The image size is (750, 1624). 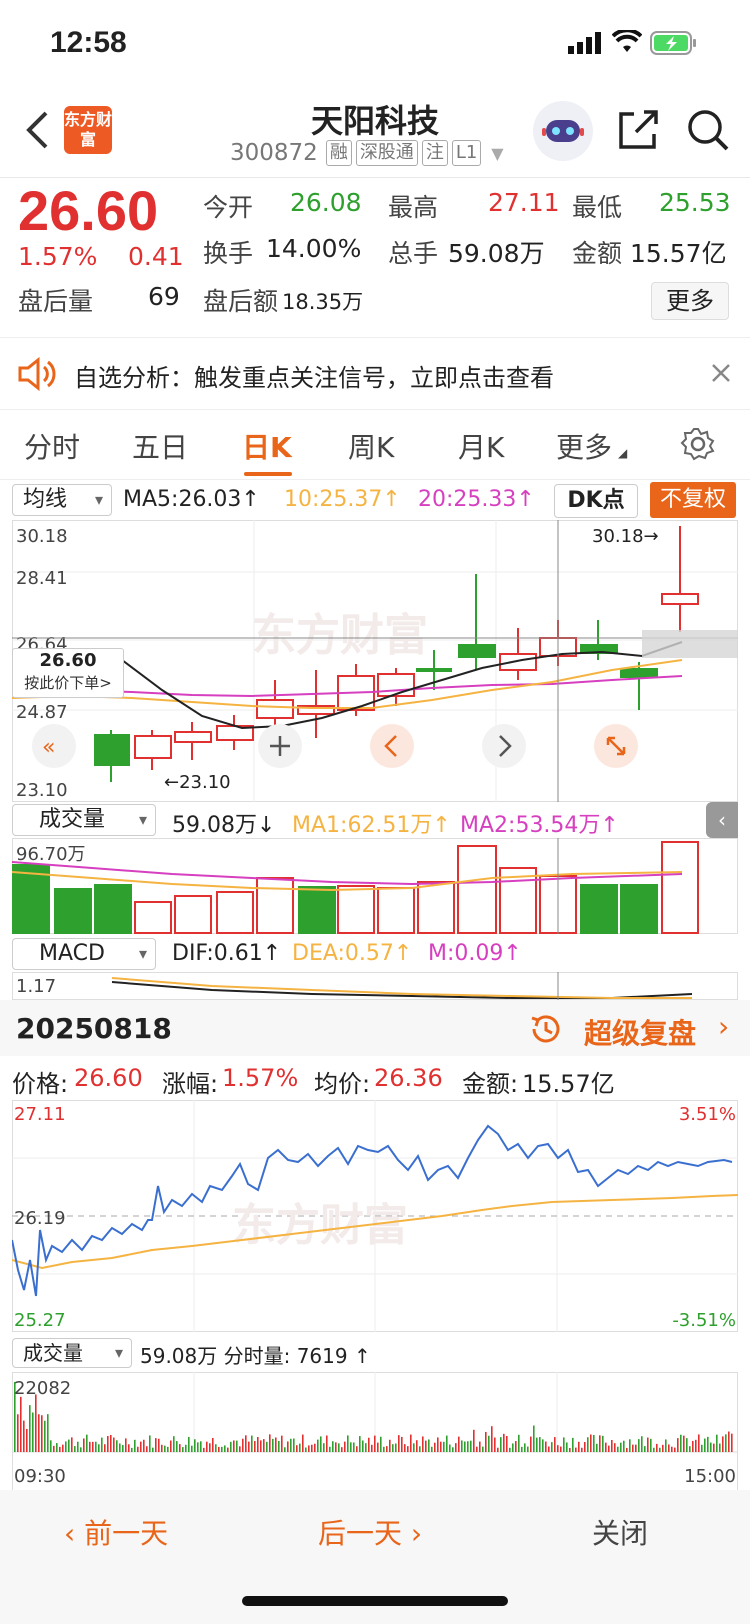 What do you see at coordinates (638, 130) in the screenshot?
I see `share-icon` at bounding box center [638, 130].